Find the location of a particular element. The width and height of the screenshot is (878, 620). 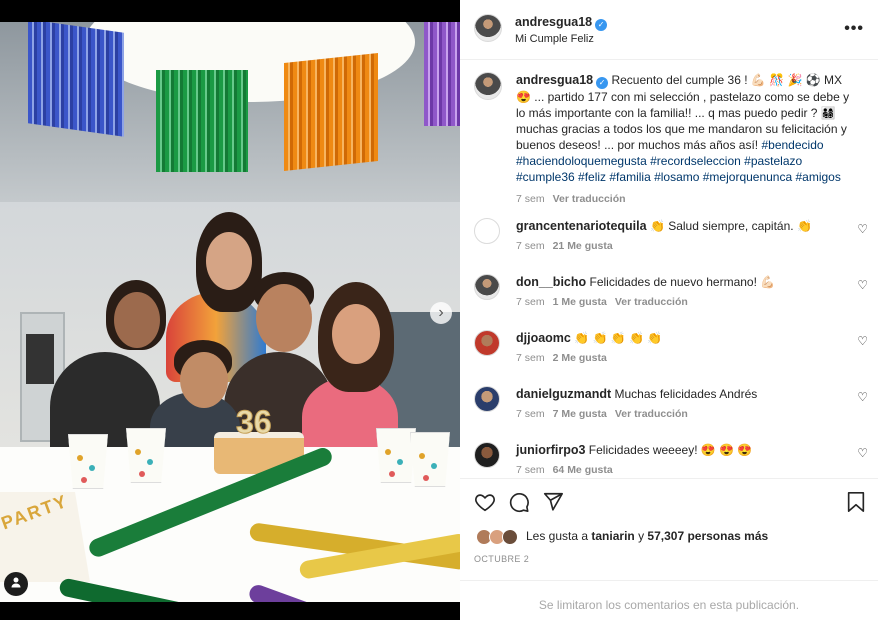

comment-body: juniorfirpo3 Felicidades weeeey! 😍 😍 😍 is located at coordinates (676, 450).